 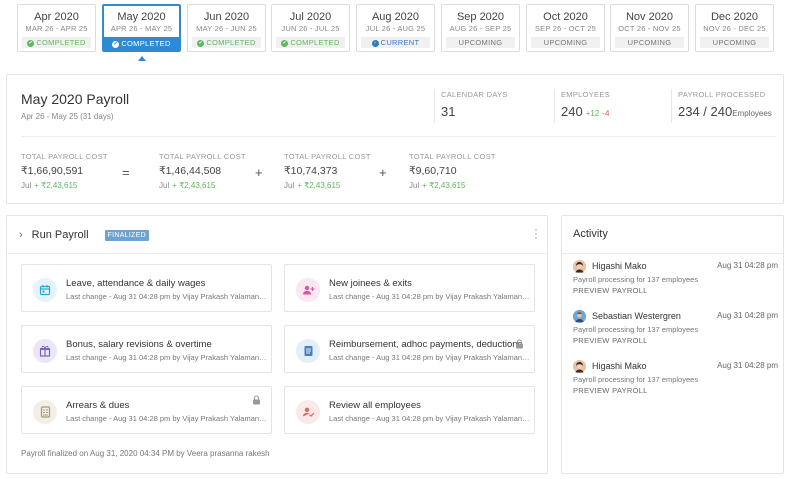 What do you see at coordinates (474, 94) in the screenshot?
I see `kpi-label: CALENDAR DAYS` at bounding box center [474, 94].